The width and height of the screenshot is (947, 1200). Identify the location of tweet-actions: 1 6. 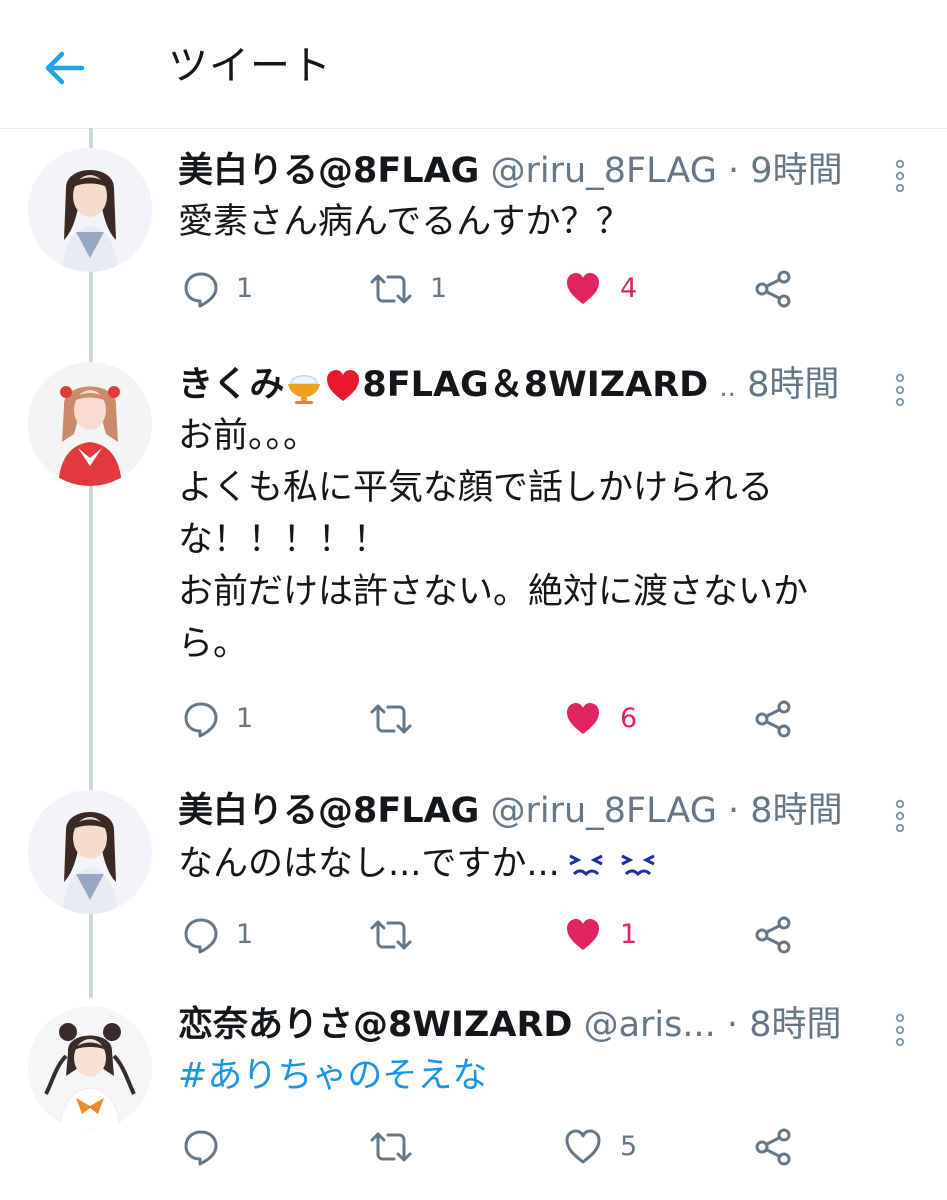
(473, 719).